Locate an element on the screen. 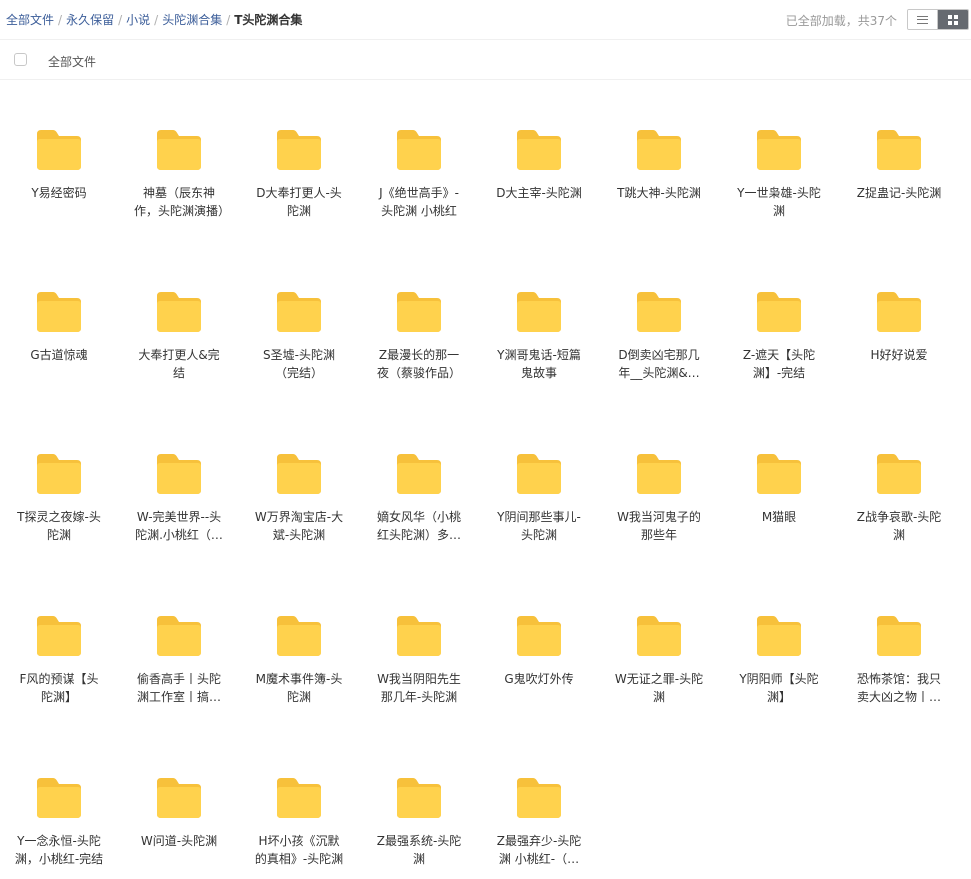 This screenshot has height=879, width=971. folder-item: G鬼吹灯外传 is located at coordinates (539, 651).